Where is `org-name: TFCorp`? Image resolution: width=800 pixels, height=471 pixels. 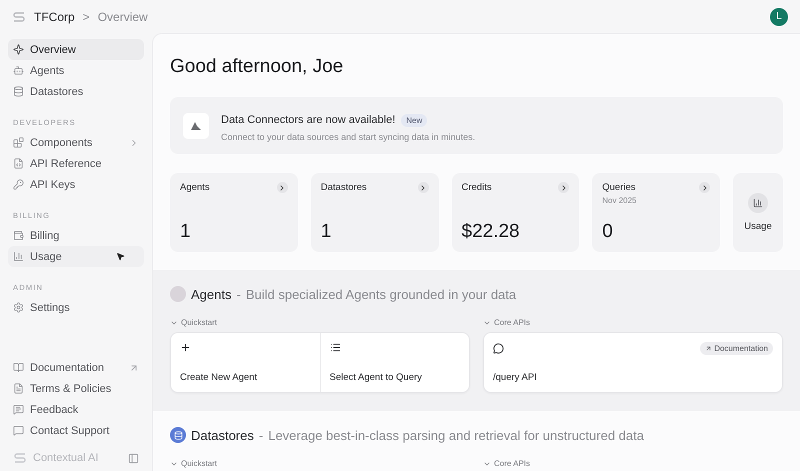
org-name: TFCorp is located at coordinates (54, 17).